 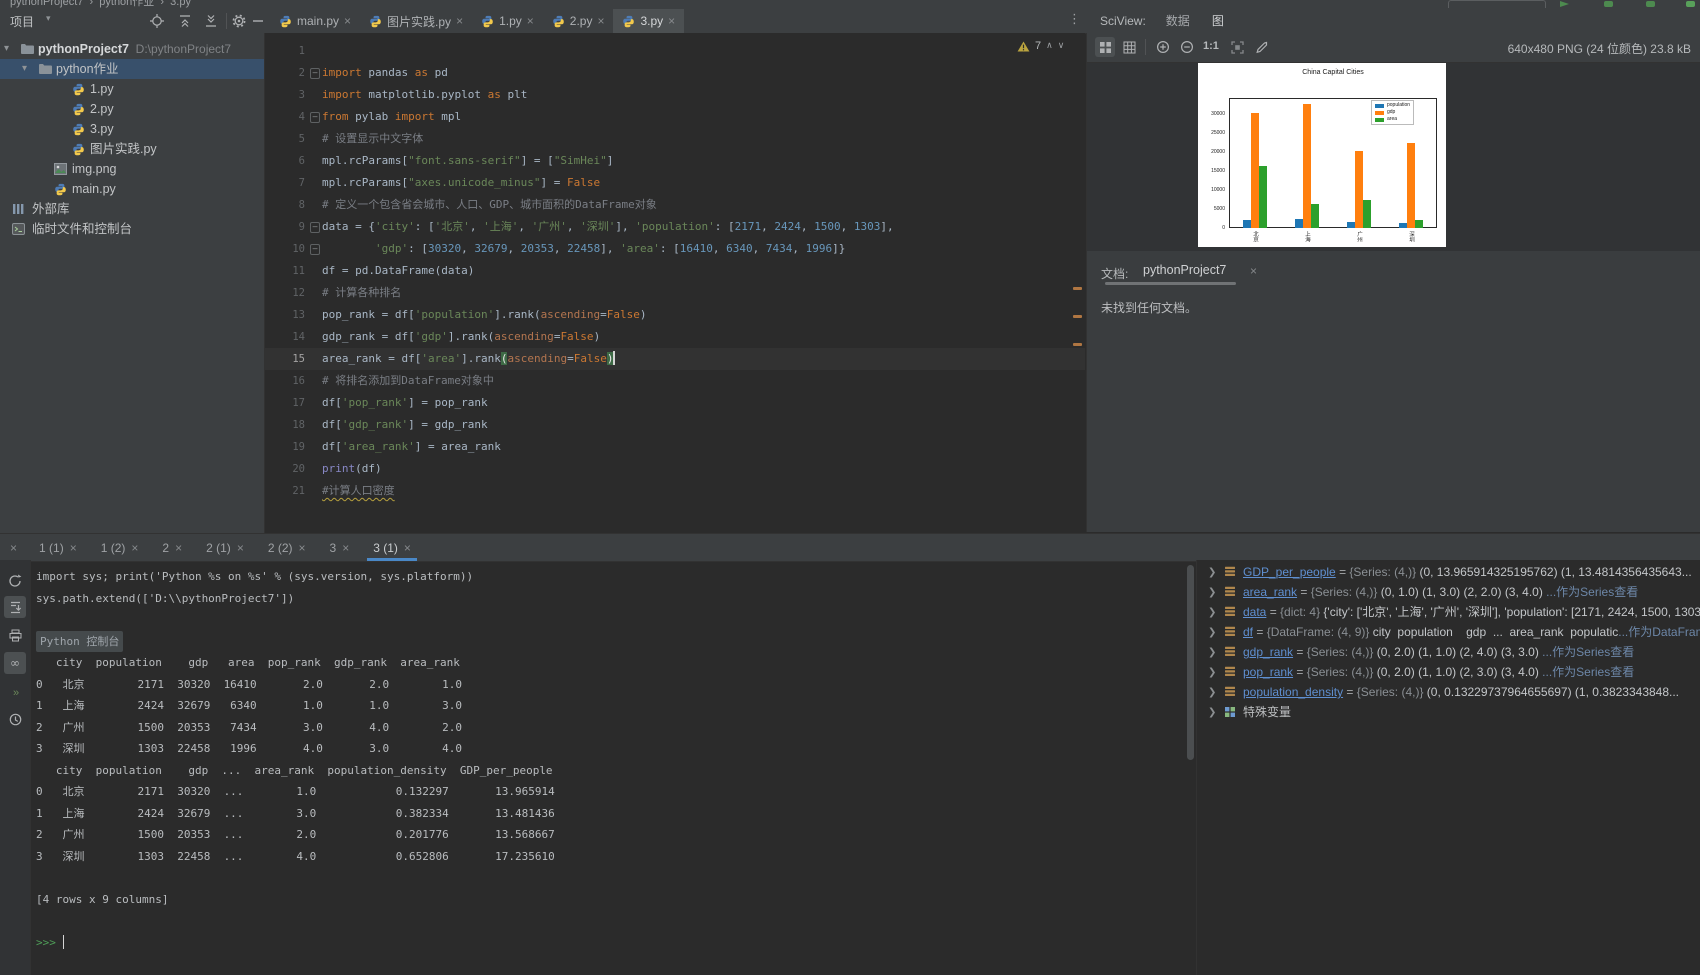 What do you see at coordinates (120, 548) in the screenshot?
I see `console-tab-1 (2): 1 (2) ×` at bounding box center [120, 548].